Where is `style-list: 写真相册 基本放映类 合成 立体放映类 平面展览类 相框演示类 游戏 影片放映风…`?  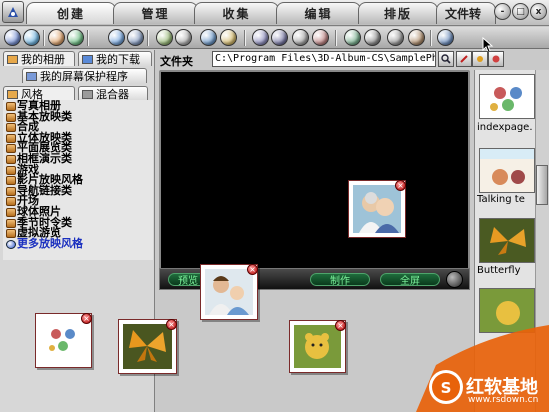
style-list: 写真相册 基本放映类 合成 立体放映类 平面展览类 相框演示类 游戏 影片放映风… is located at coordinates (78, 180).